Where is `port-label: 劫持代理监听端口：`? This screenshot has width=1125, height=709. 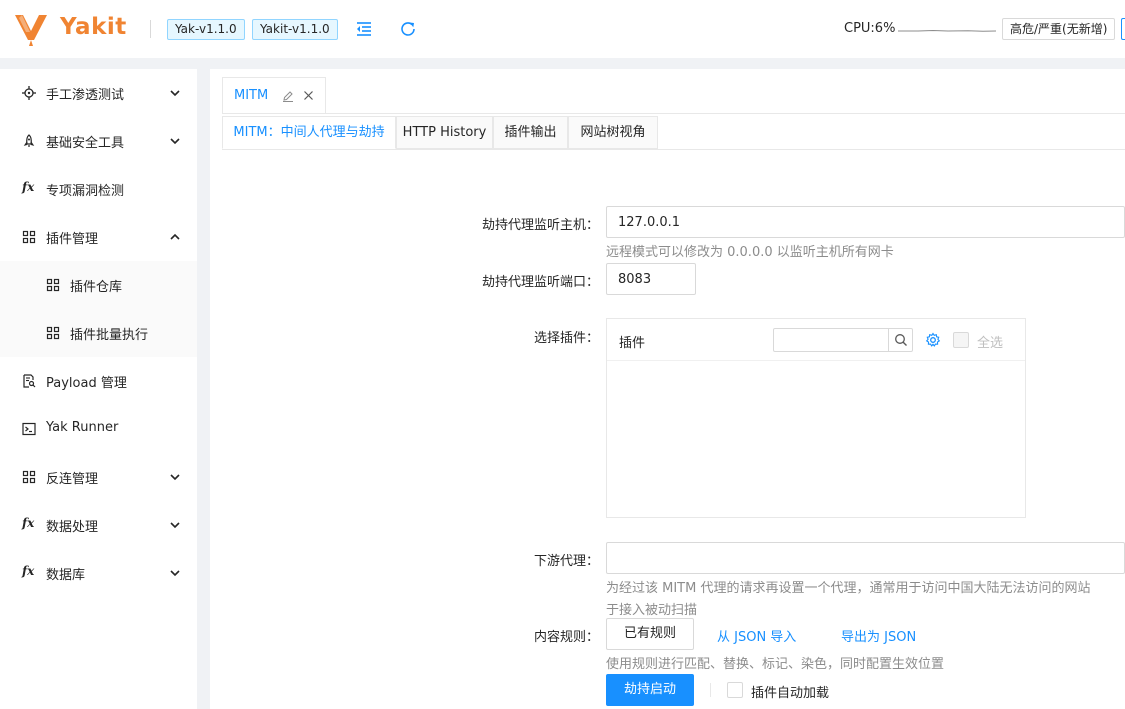
port-label: 劫持代理监听端口： is located at coordinates (540, 282).